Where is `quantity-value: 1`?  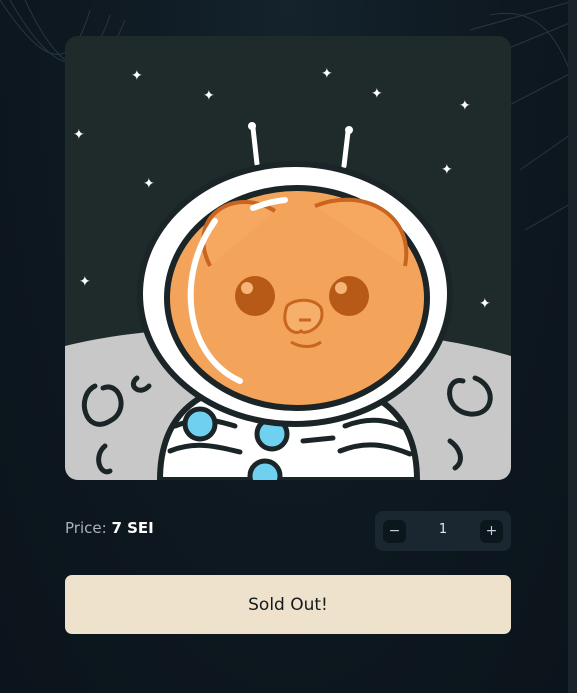 quantity-value: 1 is located at coordinates (443, 529).